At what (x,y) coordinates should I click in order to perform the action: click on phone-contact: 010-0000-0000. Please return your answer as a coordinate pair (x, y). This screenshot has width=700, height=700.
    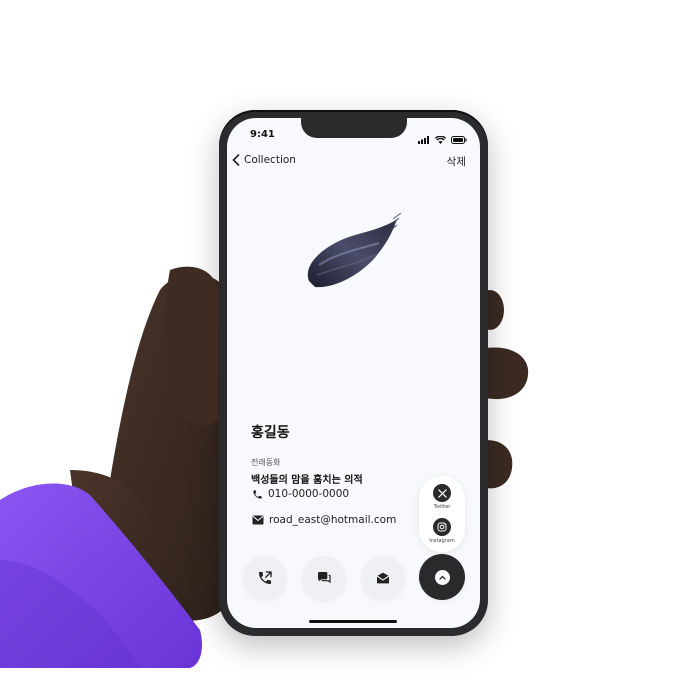
    Looking at the image, I should click on (300, 494).